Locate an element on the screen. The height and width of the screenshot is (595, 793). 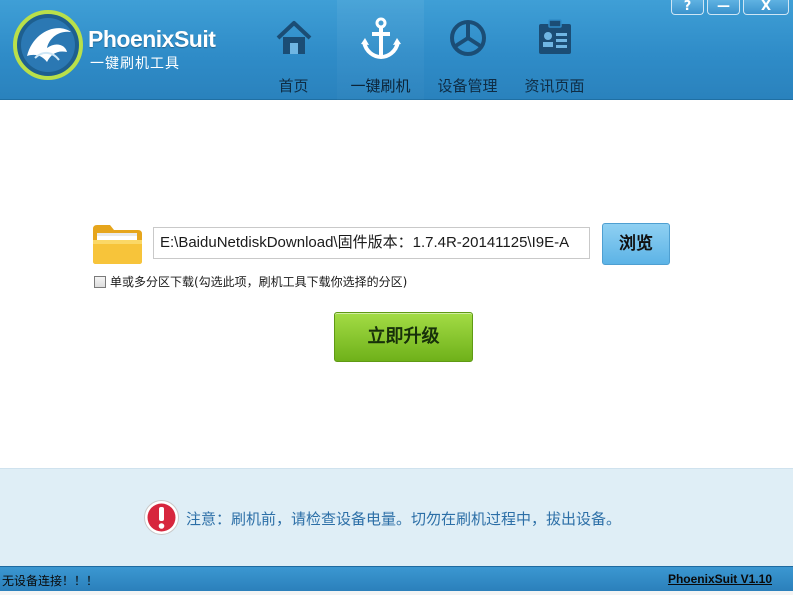
main-nav: 首页 一键刷机 设备管理 资讯页面 is located at coordinates (424, 50).